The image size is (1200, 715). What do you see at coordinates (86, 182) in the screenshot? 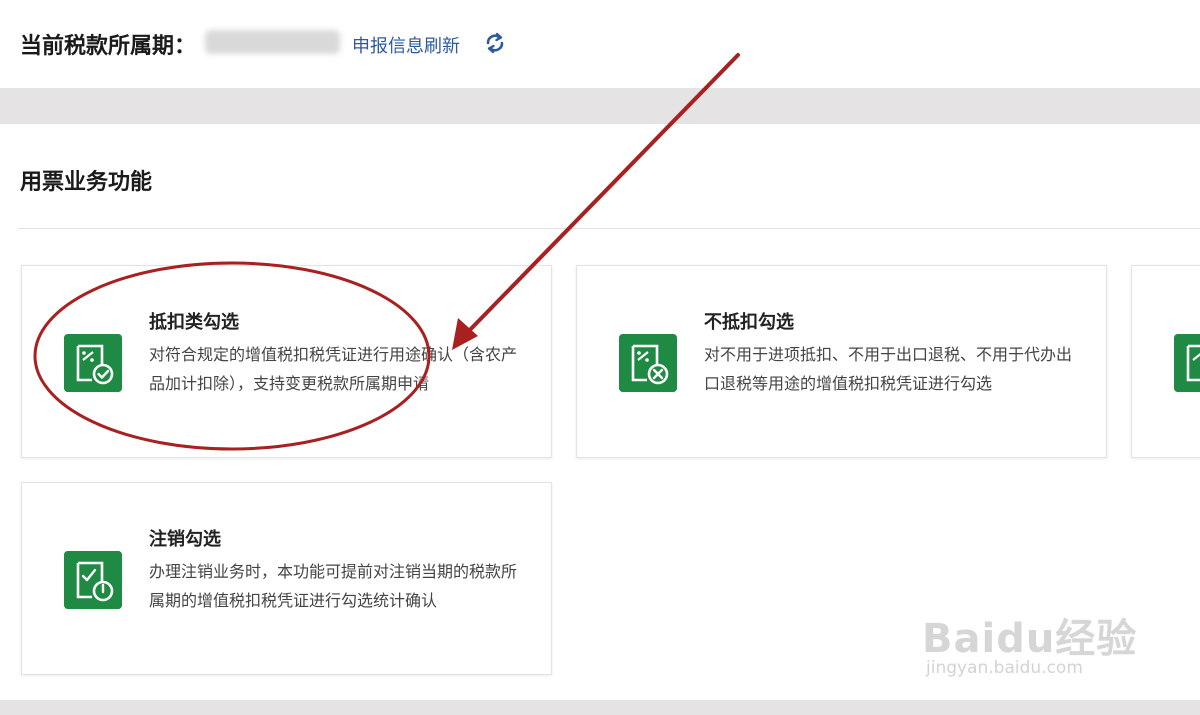
I see `section-title: 用票业务功能` at bounding box center [86, 182].